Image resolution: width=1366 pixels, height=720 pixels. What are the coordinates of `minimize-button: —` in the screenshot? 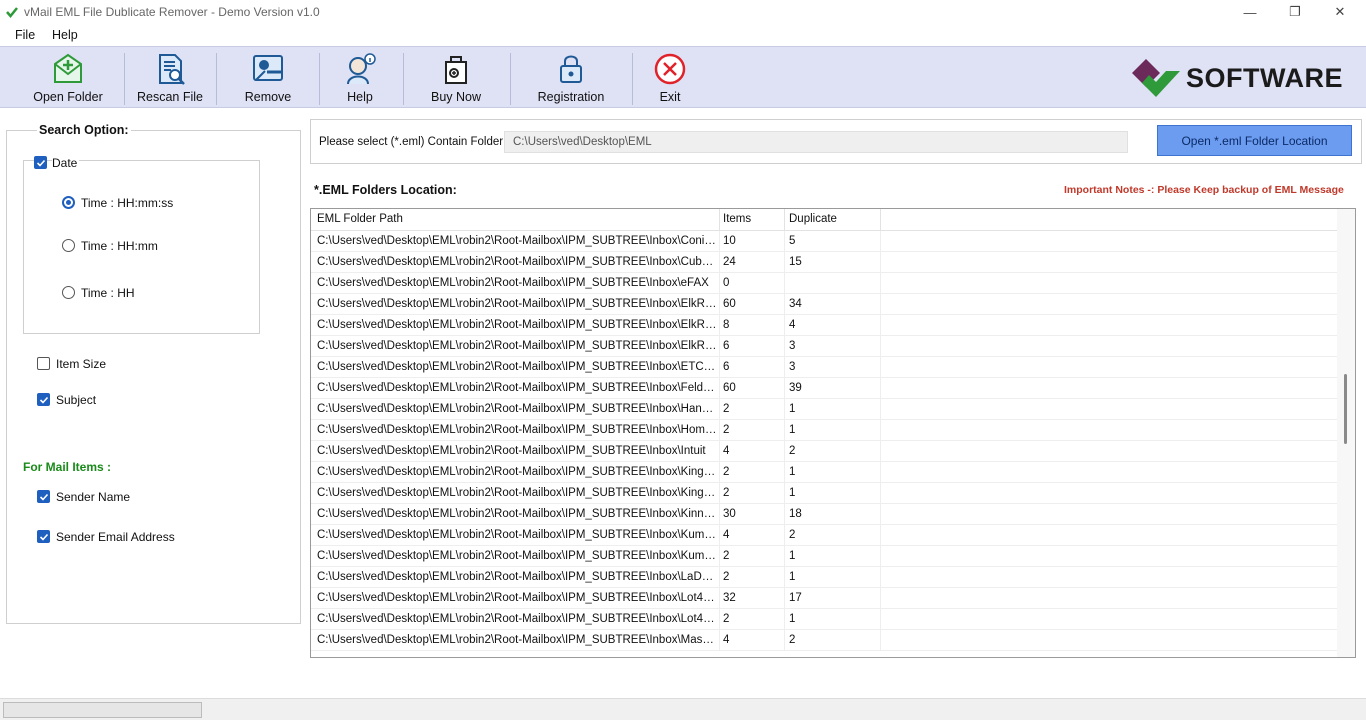 It's located at (1250, 12).